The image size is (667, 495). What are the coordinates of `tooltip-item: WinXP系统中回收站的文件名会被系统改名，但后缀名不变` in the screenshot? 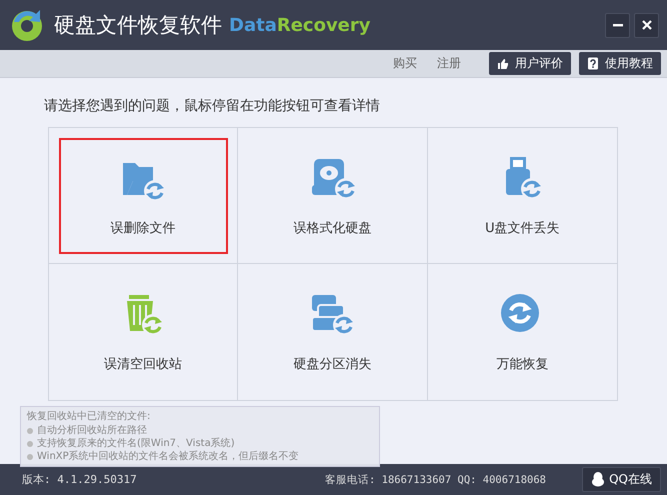 It's located at (168, 456).